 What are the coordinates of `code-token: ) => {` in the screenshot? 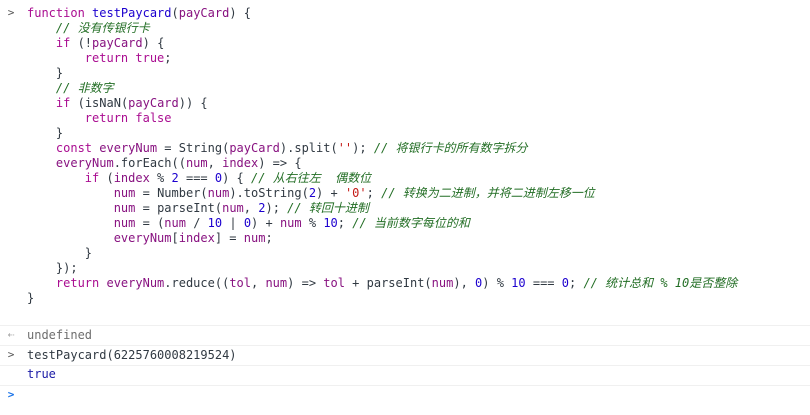 It's located at (280, 163).